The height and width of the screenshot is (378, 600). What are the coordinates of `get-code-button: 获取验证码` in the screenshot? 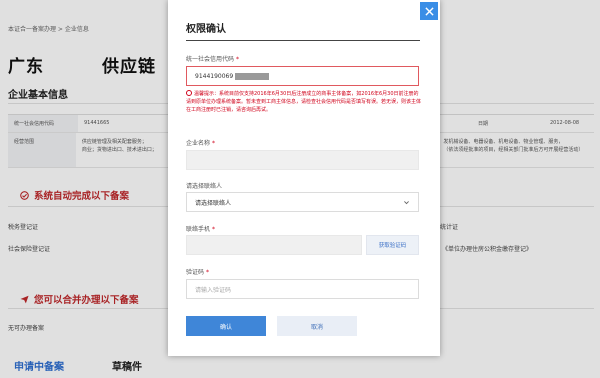 It's located at (392, 245).